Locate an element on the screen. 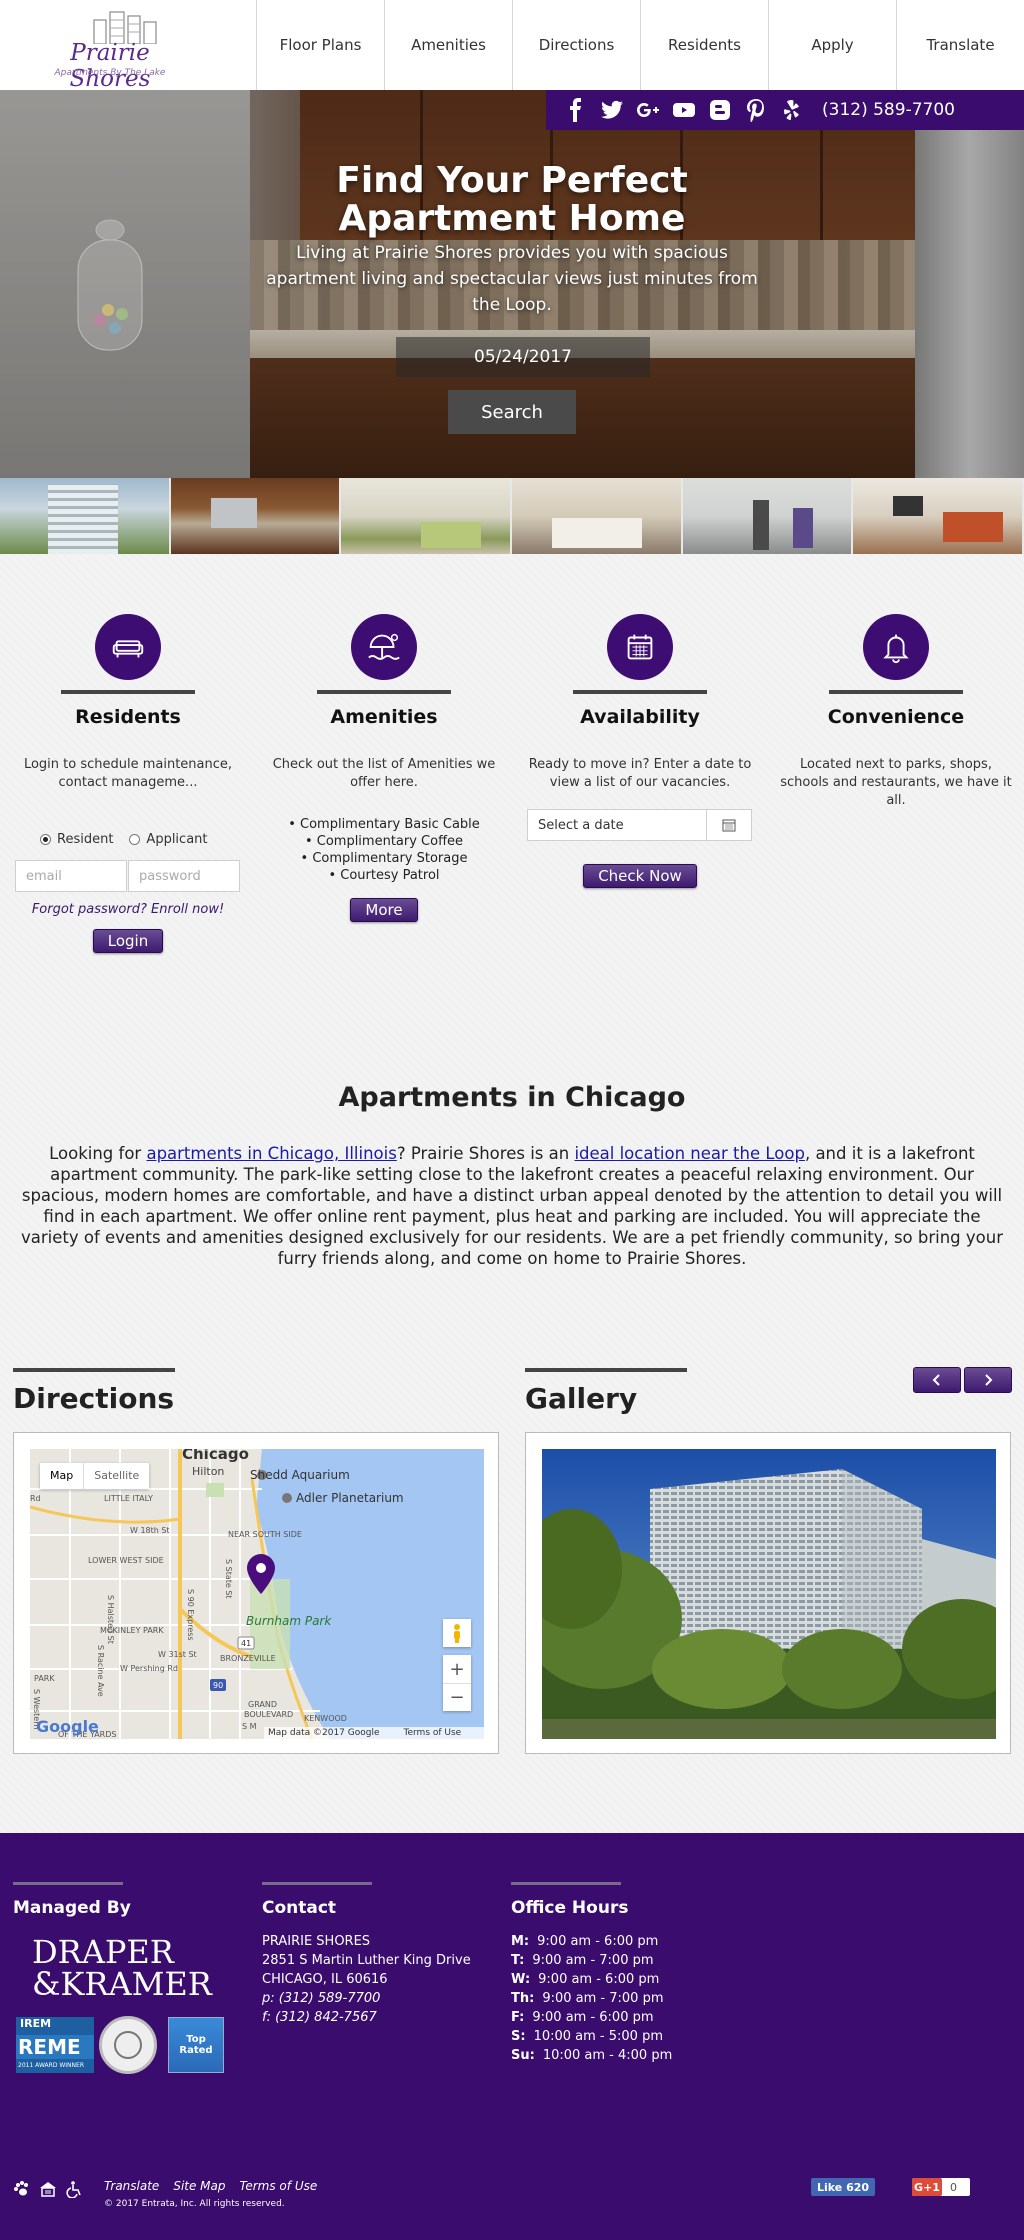 The image size is (1024, 2240). draper-kramer-logo: DRAPER &KRAMER is located at coordinates (122, 1968).